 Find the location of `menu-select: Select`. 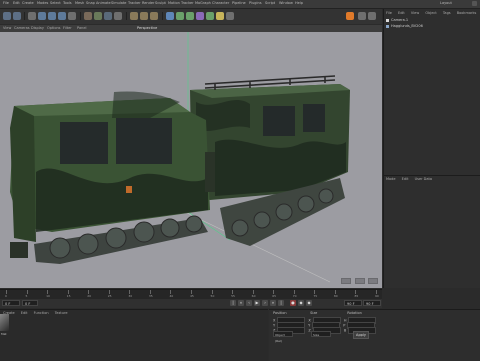

menu-select: Select is located at coordinates (55, 3).